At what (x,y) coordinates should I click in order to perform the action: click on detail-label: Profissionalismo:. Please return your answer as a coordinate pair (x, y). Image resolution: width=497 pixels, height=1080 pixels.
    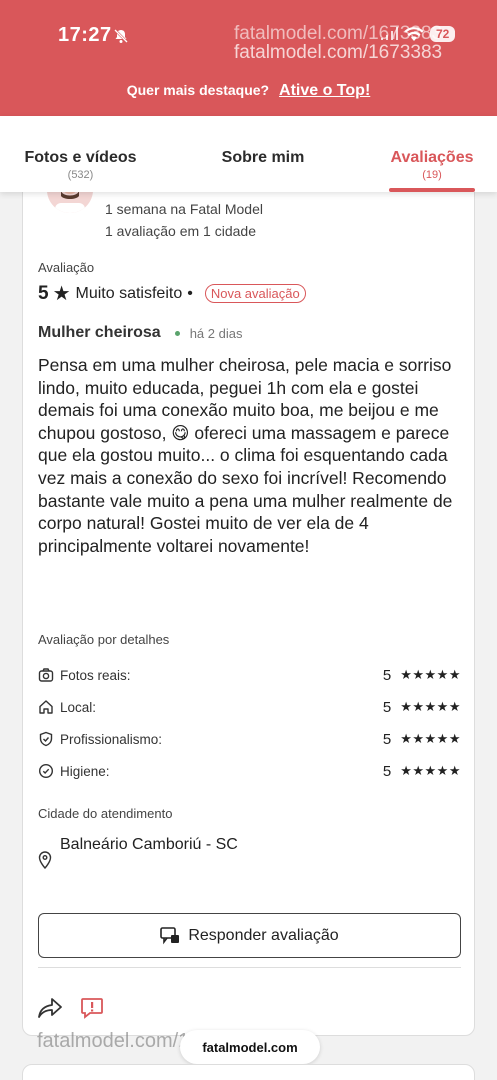
    Looking at the image, I should click on (111, 739).